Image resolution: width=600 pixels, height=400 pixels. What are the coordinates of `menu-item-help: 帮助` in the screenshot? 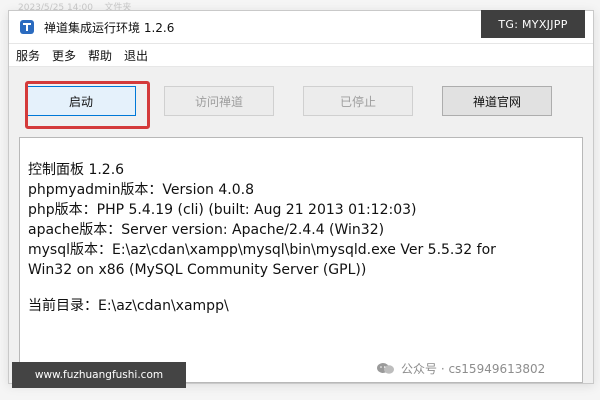 It's located at (100, 55).